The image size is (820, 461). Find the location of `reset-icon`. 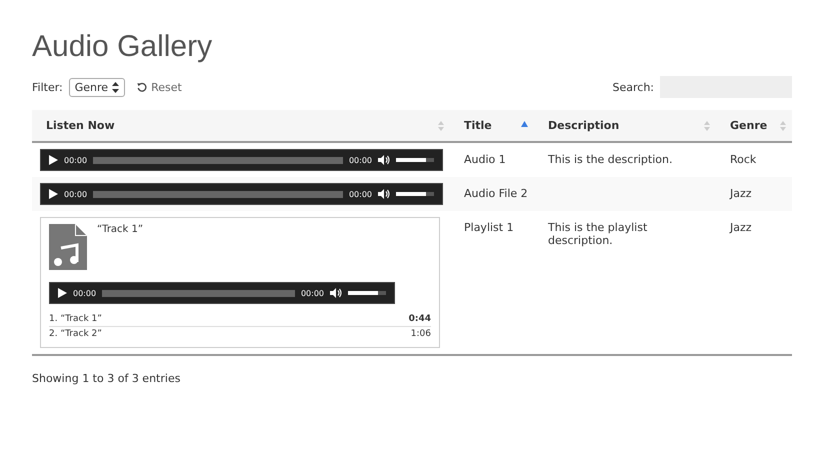

reset-icon is located at coordinates (142, 87).